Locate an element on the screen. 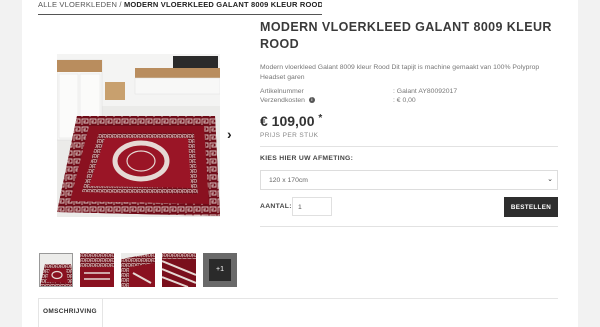 The height and width of the screenshot is (327, 600). tabs-divider is located at coordinates (298, 298).